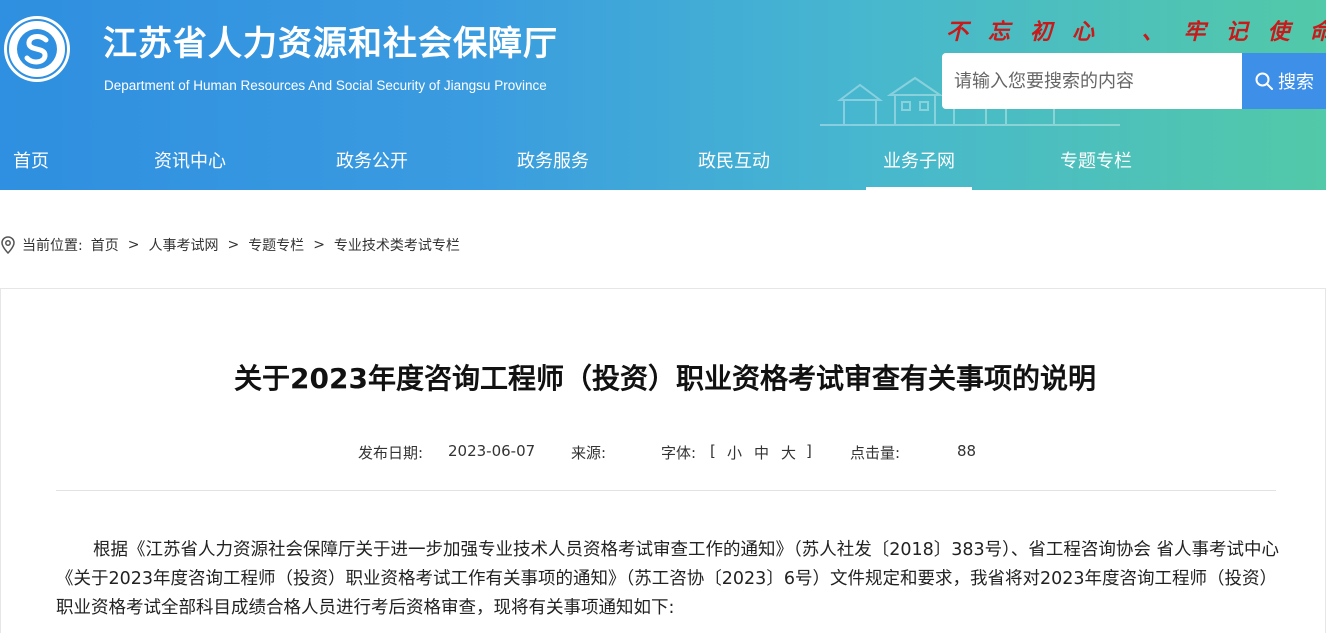 Image resolution: width=1326 pixels, height=633 pixels. Describe the element at coordinates (1096, 162) in the screenshot. I see `nav-item-special-topics: 专题专栏` at that location.